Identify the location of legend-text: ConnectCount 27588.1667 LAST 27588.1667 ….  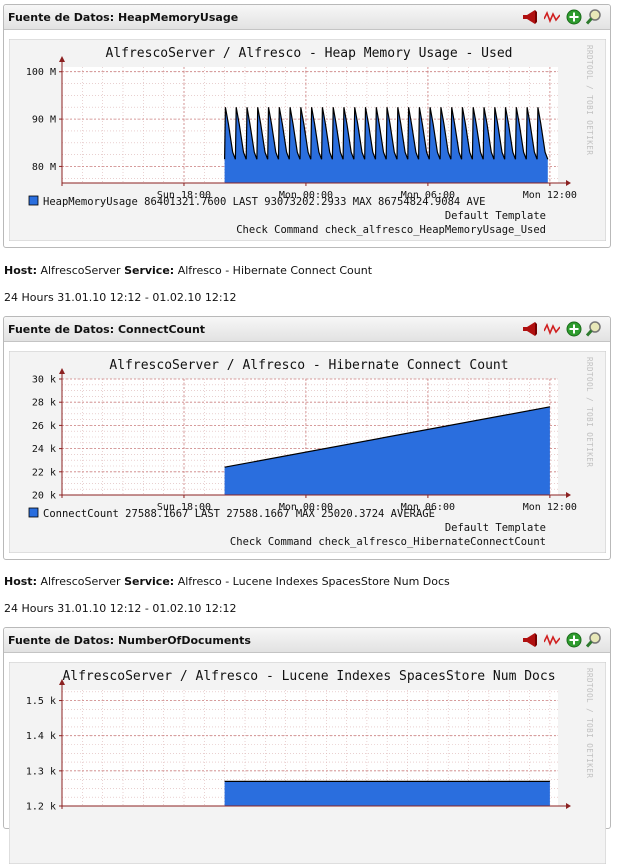
(239, 514).